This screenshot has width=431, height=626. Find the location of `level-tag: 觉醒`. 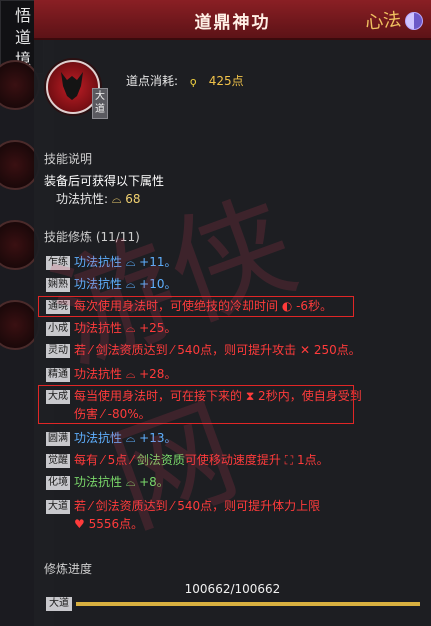

level-tag: 觉醒 is located at coordinates (58, 460).